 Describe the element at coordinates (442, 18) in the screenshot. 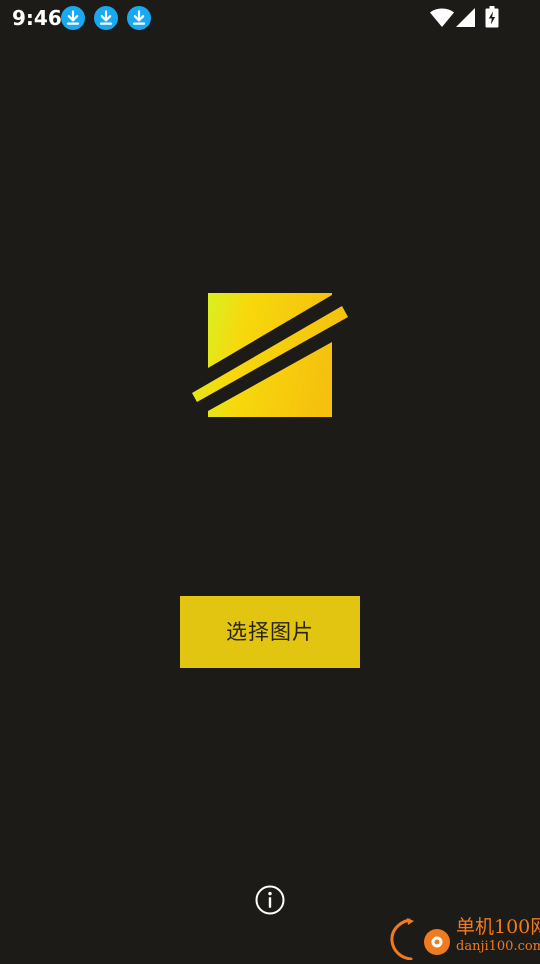

I see `wifi-icon` at that location.